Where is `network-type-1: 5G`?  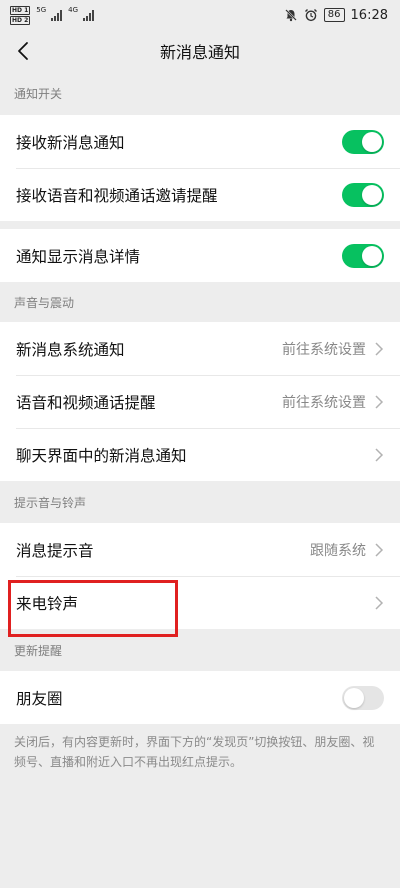
network-type-1: 5G is located at coordinates (41, 9).